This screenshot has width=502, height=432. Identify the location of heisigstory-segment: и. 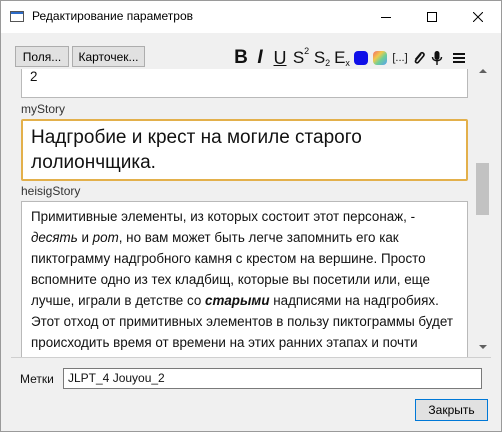
(85, 237).